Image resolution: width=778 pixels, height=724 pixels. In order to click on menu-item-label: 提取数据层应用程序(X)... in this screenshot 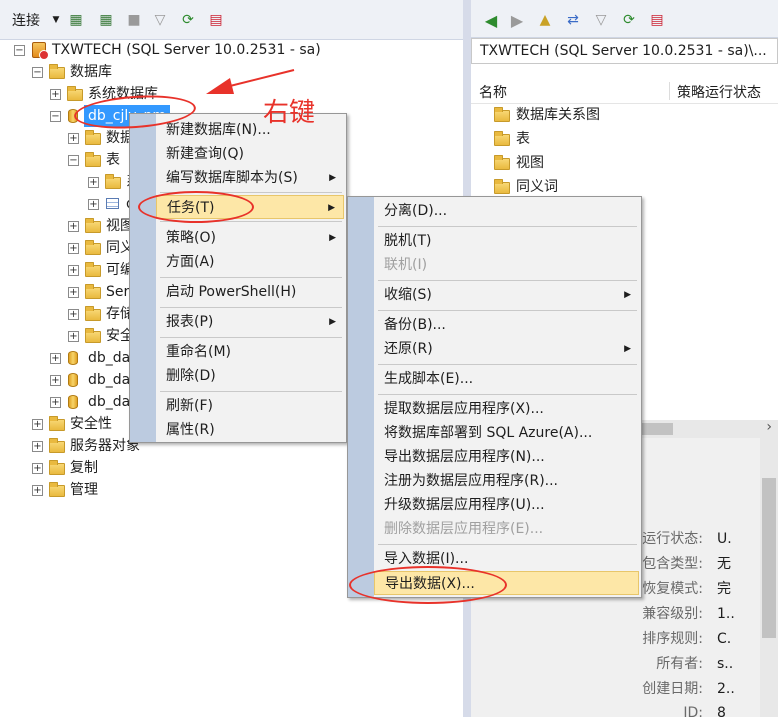, I will do `click(464, 409)`.